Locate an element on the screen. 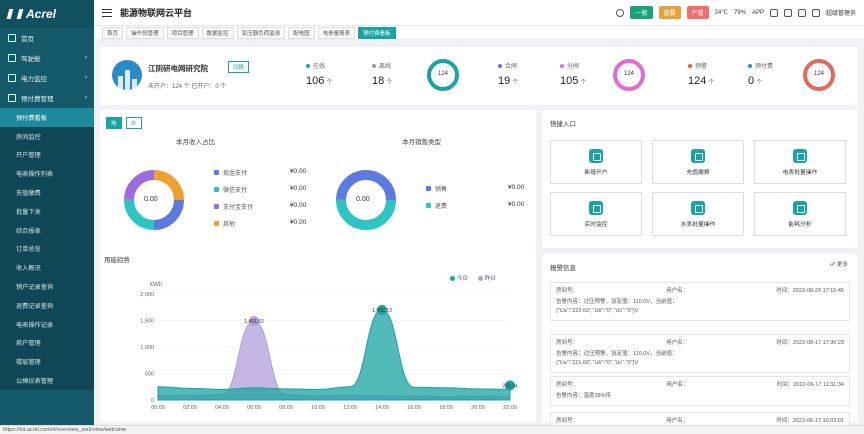  dashboard-icon is located at coordinates (12, 58).